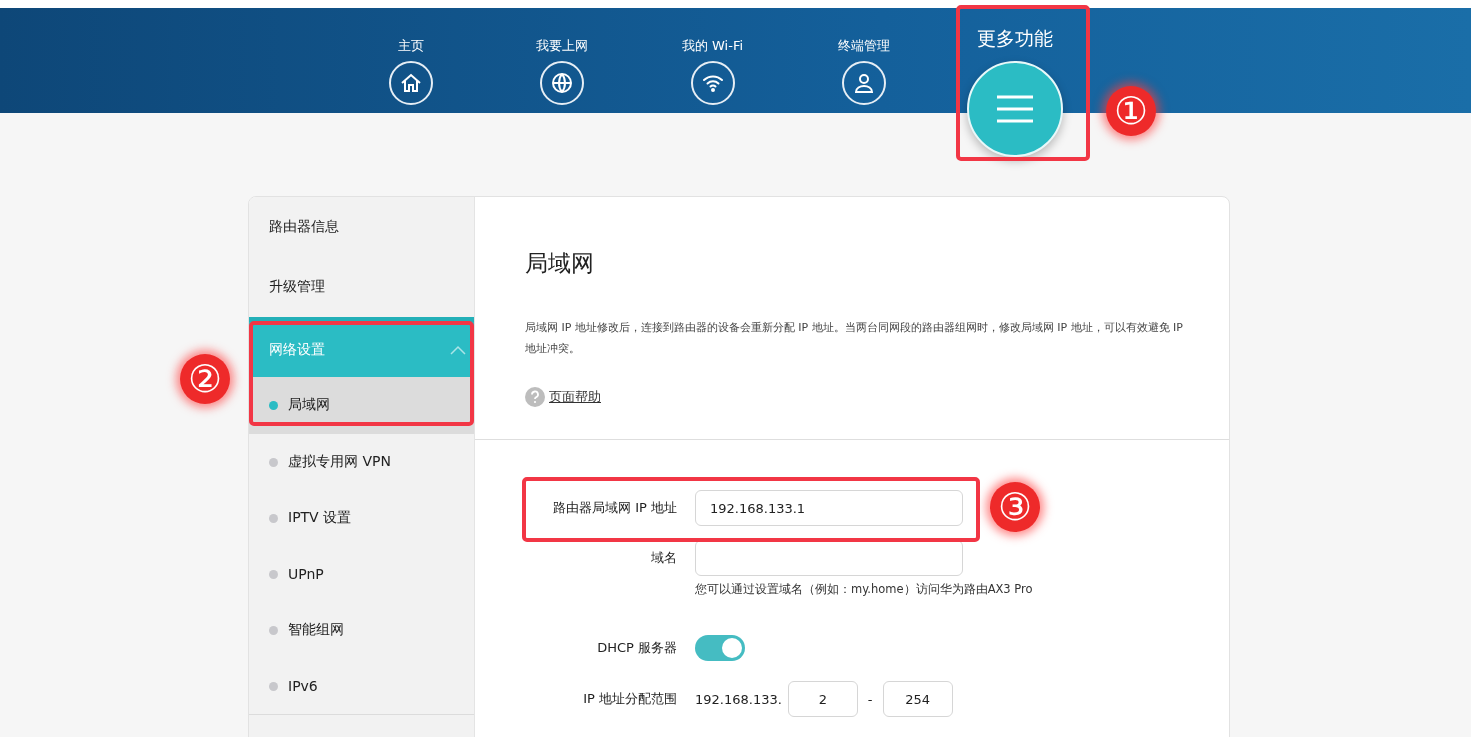  I want to click on sidebar-item: 升级管理, so click(361, 287).